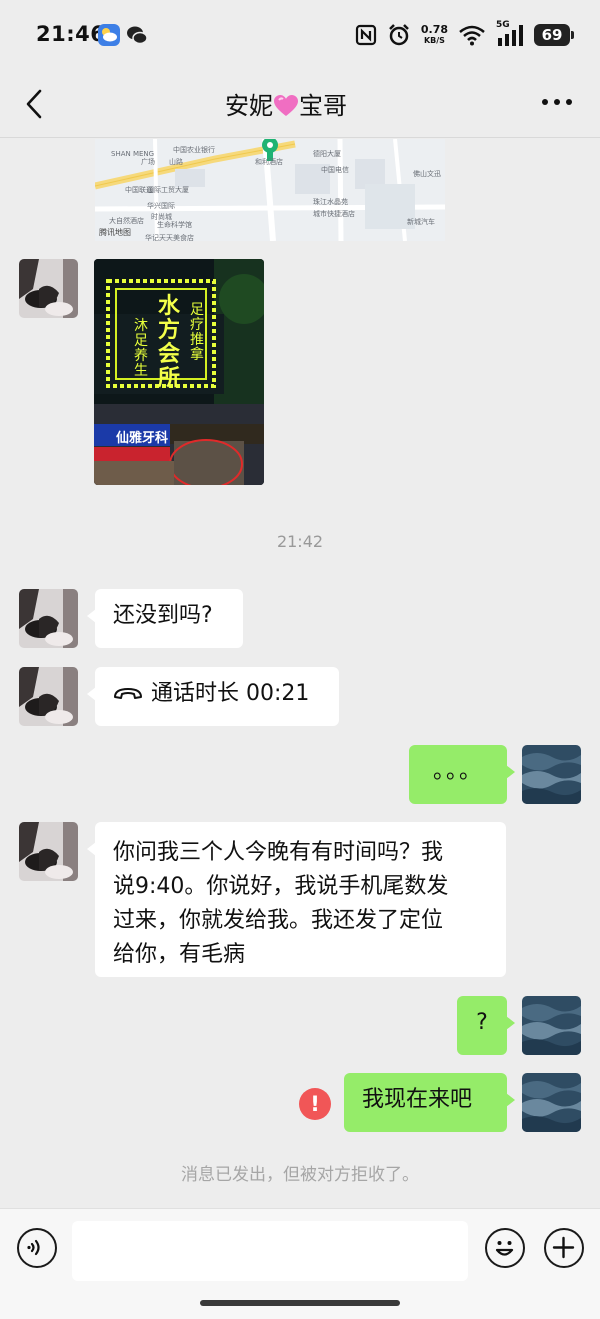 Image resolution: width=600 pixels, height=1319 pixels. I want to click on map-label: 国际工贸大厦, so click(168, 190).